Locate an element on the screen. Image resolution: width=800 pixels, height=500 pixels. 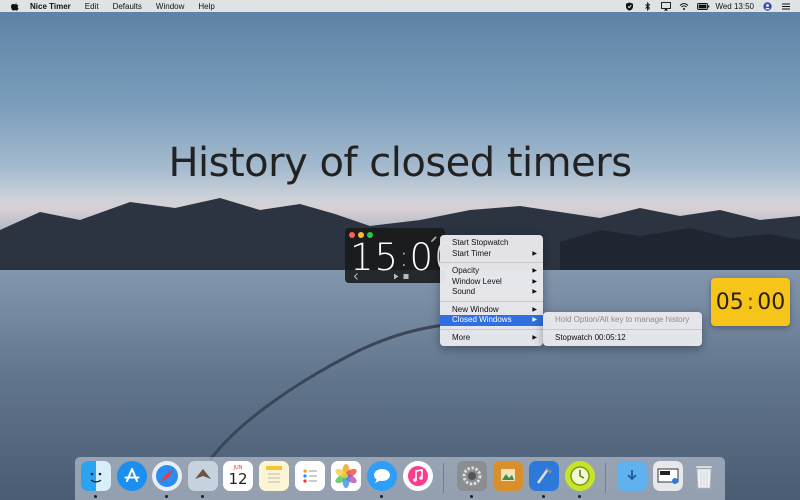
calendar-day: 12 is located at coordinates (238, 479).